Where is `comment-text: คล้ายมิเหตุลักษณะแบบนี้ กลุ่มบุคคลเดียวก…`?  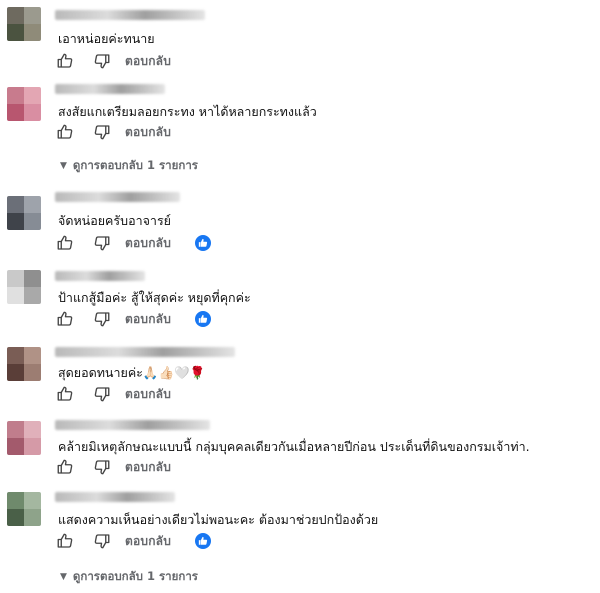 comment-text: คล้ายมิเหตุลักษณะแบบนี้ กลุ่มบุคคลเดียวก… is located at coordinates (294, 446).